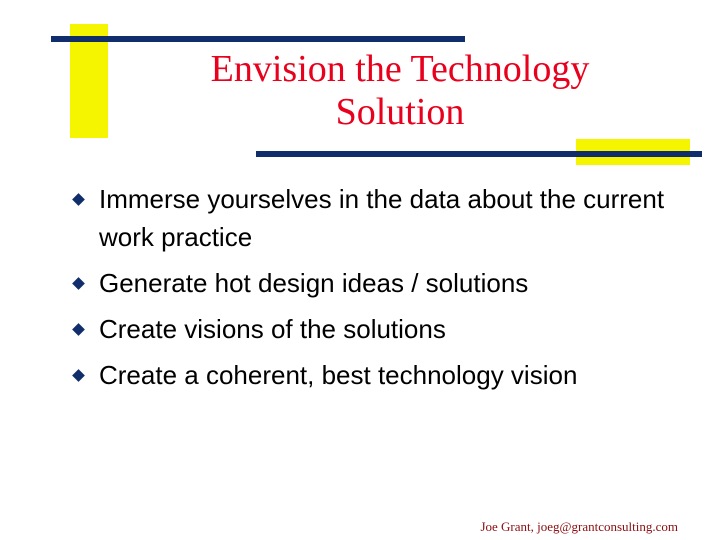 The width and height of the screenshot is (720, 540). What do you see at coordinates (400, 112) in the screenshot?
I see `slide-title-line-2: Solution` at bounding box center [400, 112].